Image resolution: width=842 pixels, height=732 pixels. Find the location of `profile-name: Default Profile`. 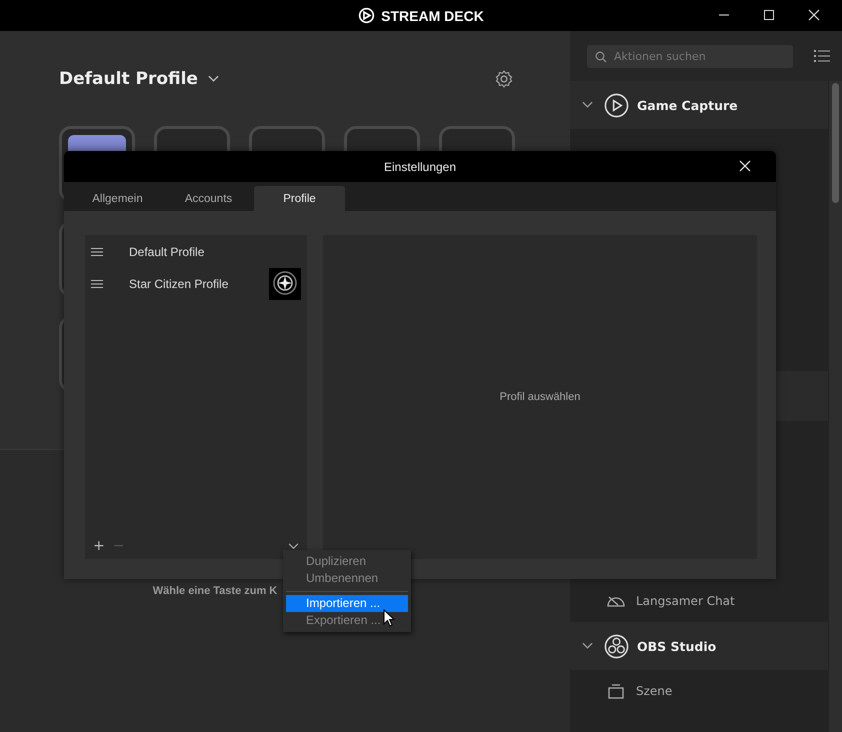

profile-name: Default Profile is located at coordinates (128, 79).